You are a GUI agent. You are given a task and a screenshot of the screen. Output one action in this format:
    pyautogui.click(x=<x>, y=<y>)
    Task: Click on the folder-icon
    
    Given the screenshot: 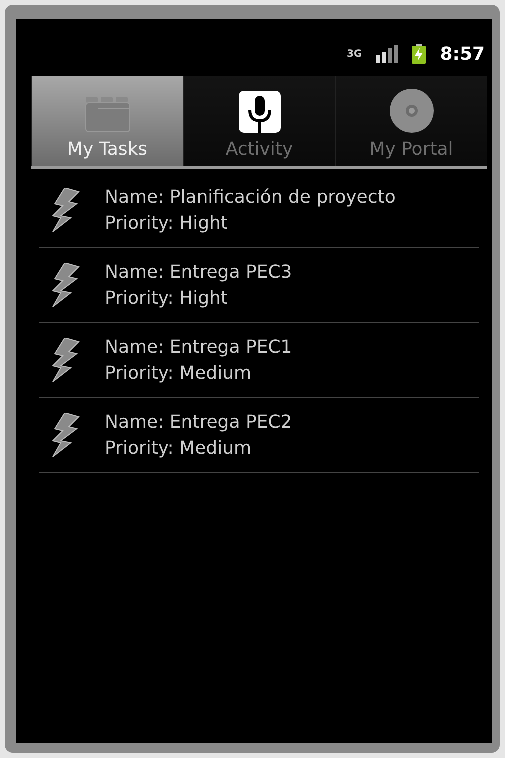 What is the action you would take?
    pyautogui.click(x=107, y=114)
    